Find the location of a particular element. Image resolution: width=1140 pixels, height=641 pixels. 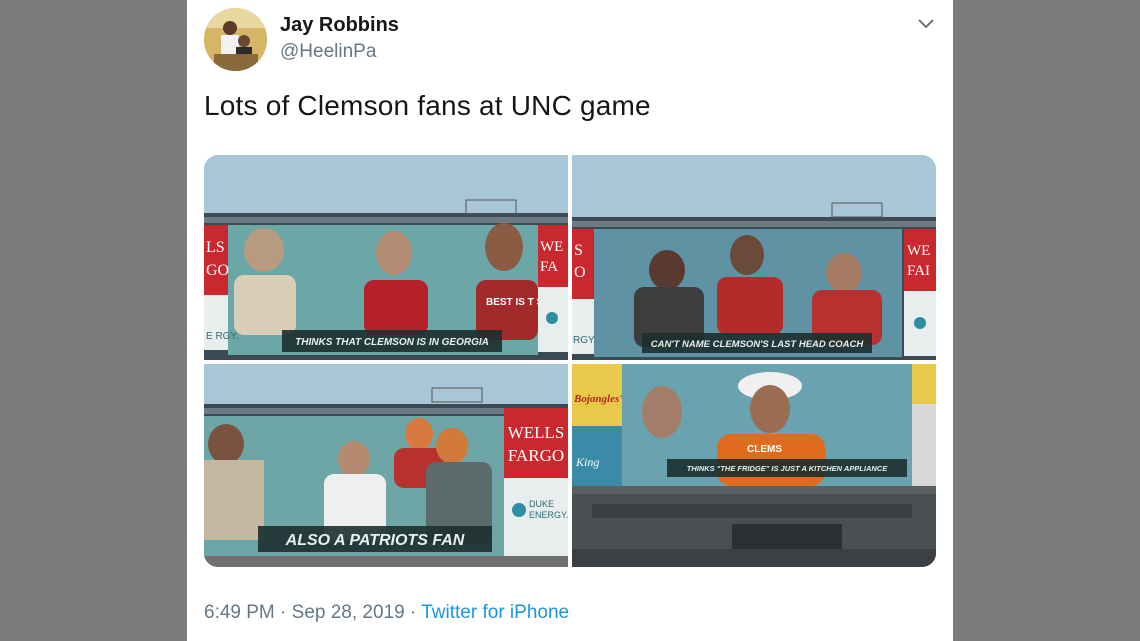

avatar is located at coordinates (235, 39).